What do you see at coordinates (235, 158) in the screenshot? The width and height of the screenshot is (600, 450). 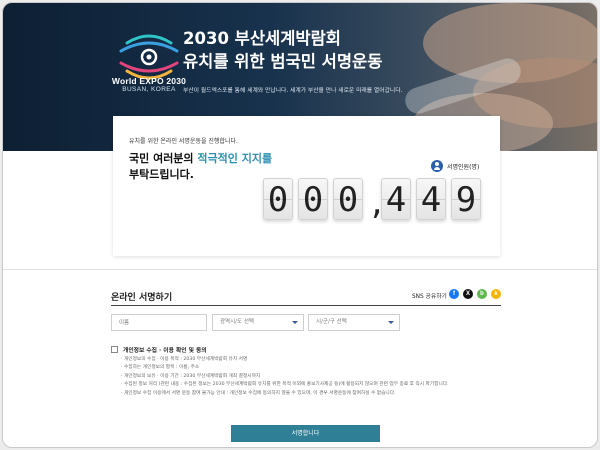 I see `headline-highlight: 적극적인 지지를` at bounding box center [235, 158].